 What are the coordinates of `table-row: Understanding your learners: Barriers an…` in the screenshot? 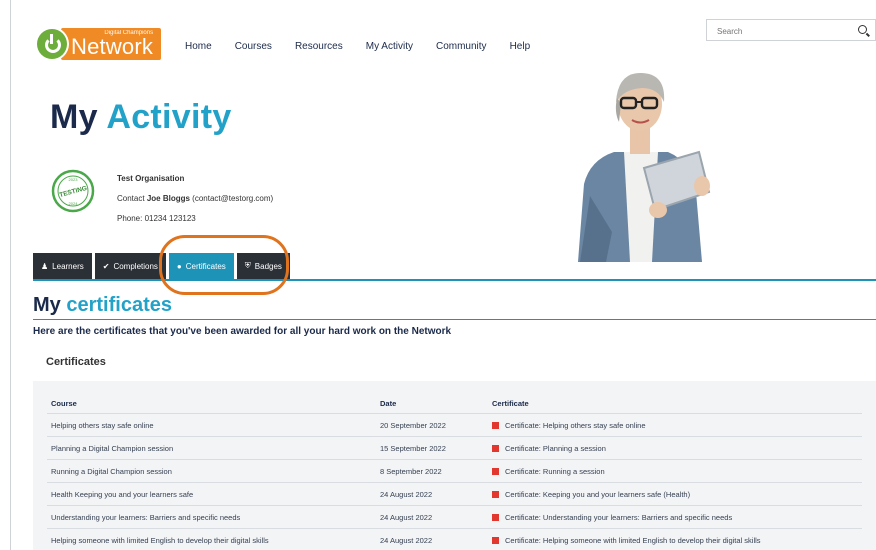 It's located at (454, 517).